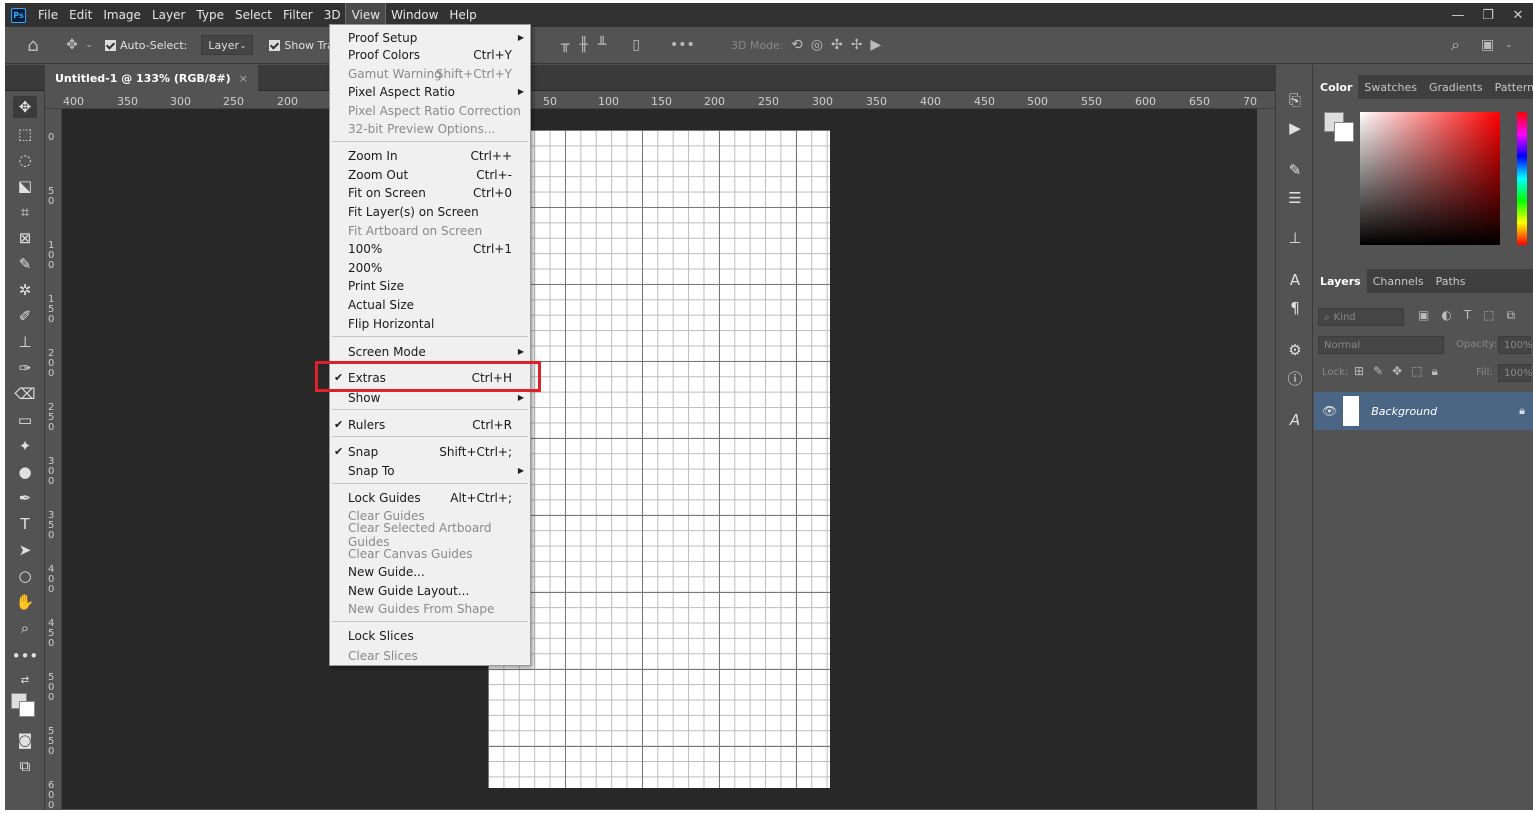  I want to click on workspace-icon: ▣, so click(1487, 45).